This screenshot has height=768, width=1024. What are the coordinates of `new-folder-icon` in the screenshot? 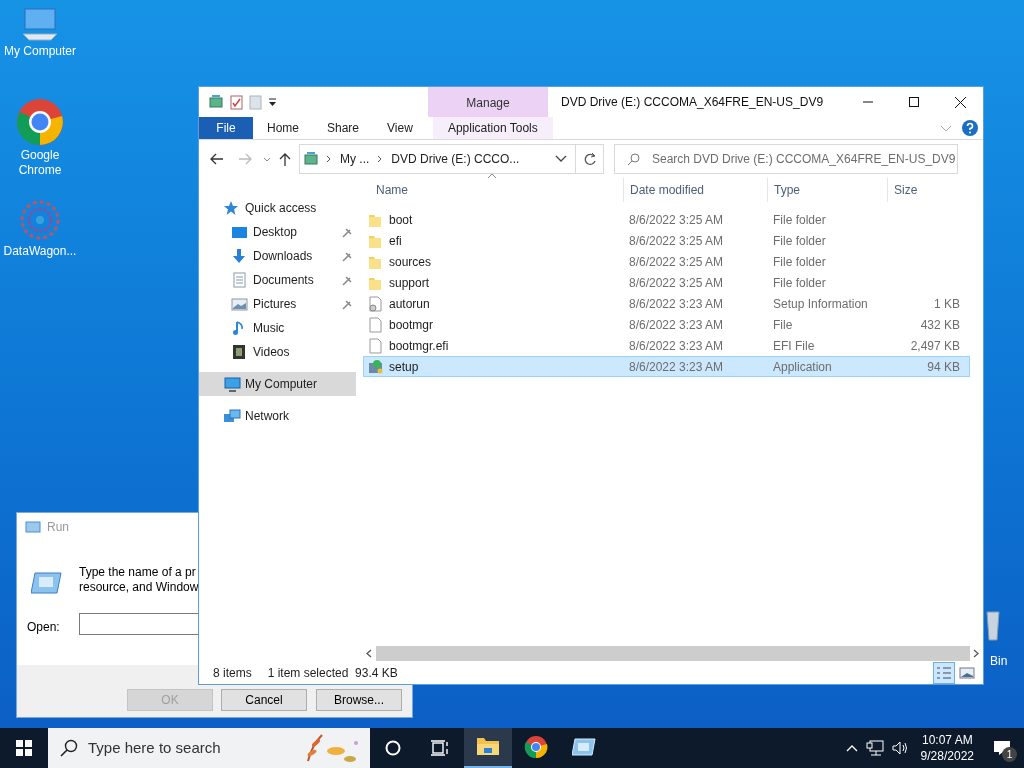 It's located at (255, 102).